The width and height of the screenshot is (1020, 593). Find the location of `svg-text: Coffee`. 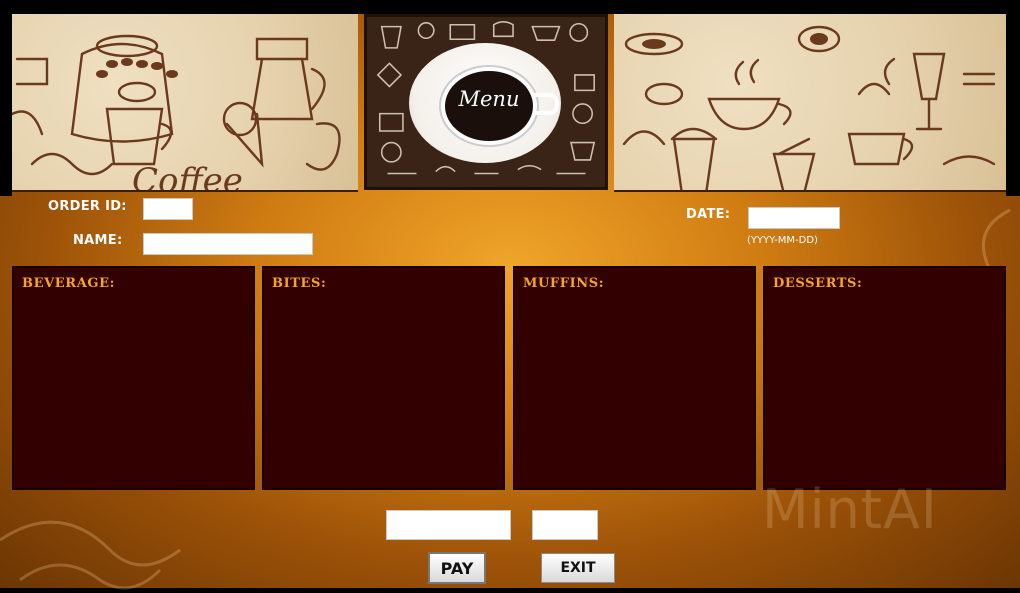

svg-text: Coffee is located at coordinates (187, 175).